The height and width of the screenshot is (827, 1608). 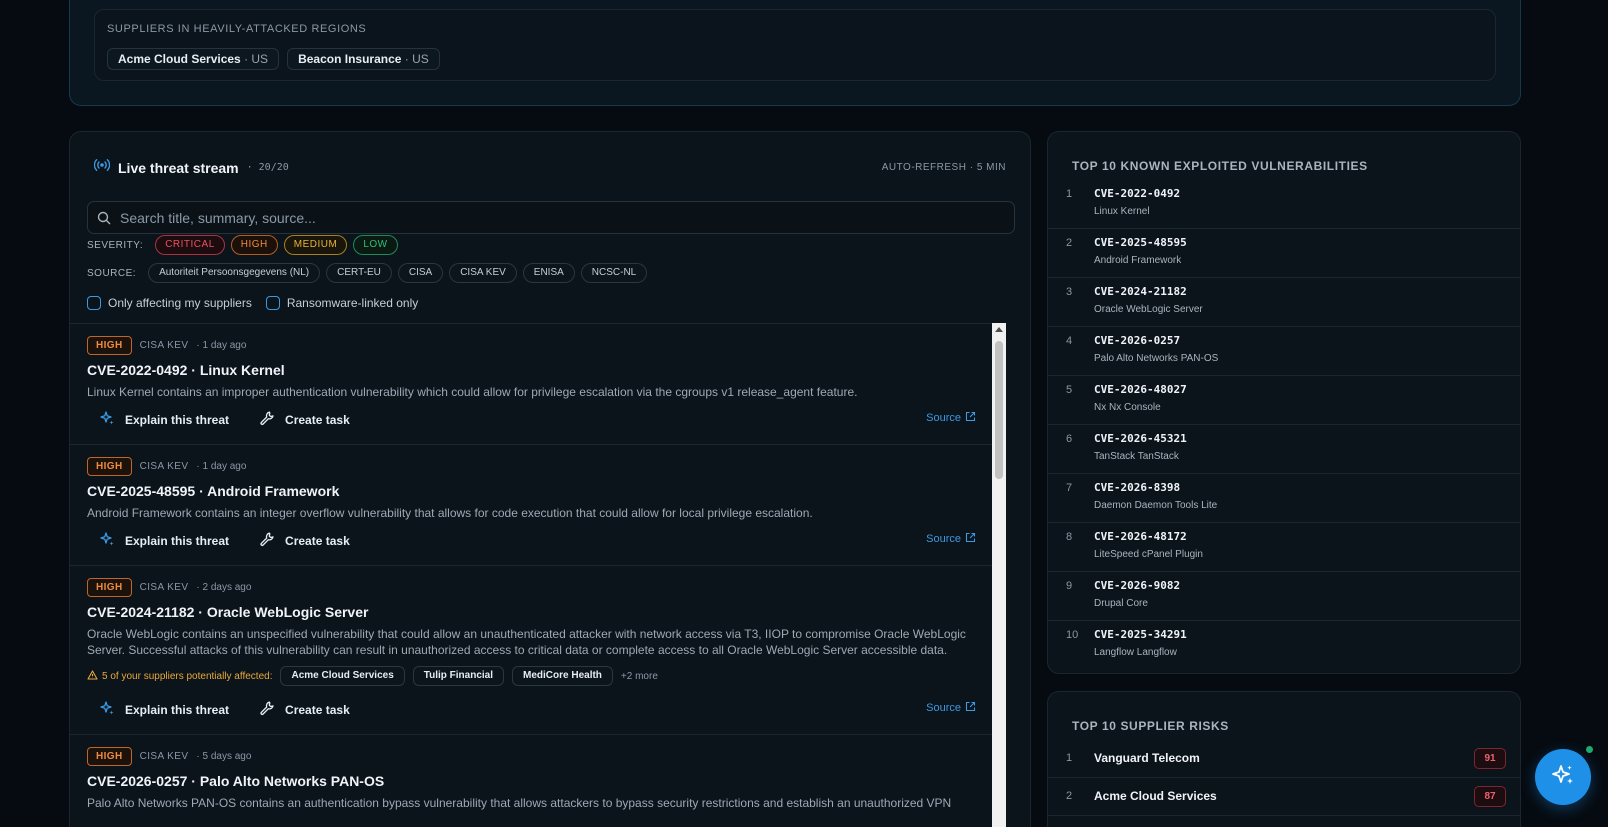 What do you see at coordinates (1156, 358) in the screenshot?
I see `kev-product: Palo Alto Networks PAN-OS` at bounding box center [1156, 358].